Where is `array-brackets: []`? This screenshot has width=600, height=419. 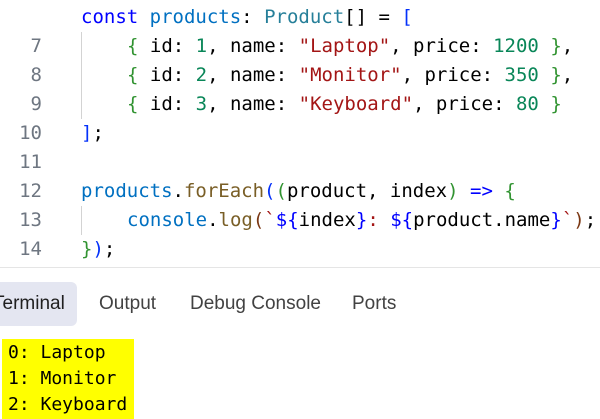
array-brackets: [] is located at coordinates (356, 17).